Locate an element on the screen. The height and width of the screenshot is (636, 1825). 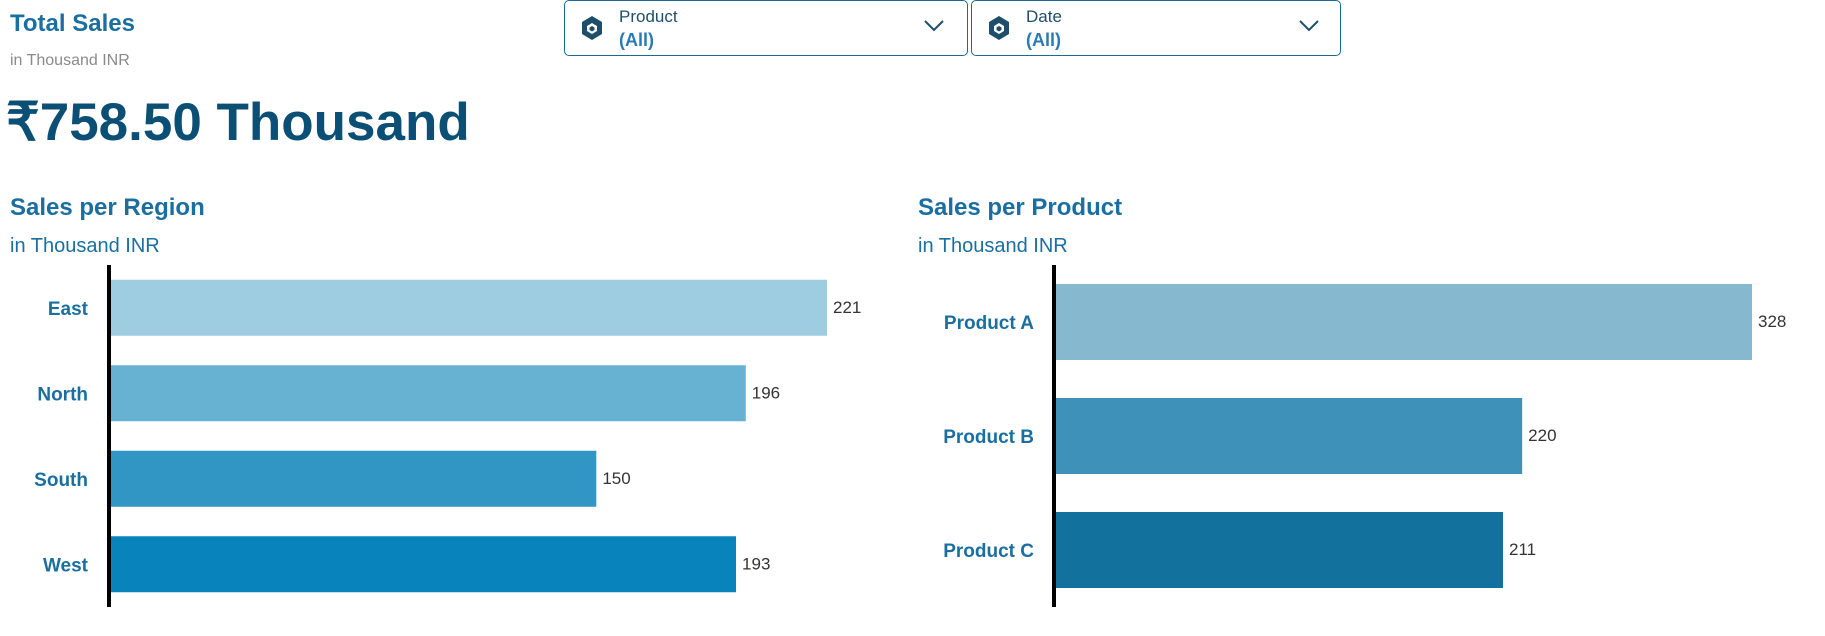
product-data-label: 328 is located at coordinates (1772, 321).